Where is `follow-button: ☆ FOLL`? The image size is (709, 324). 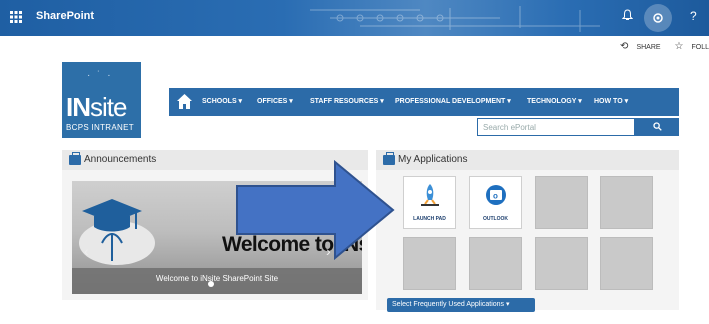 follow-button: ☆ FOLL is located at coordinates (689, 46).